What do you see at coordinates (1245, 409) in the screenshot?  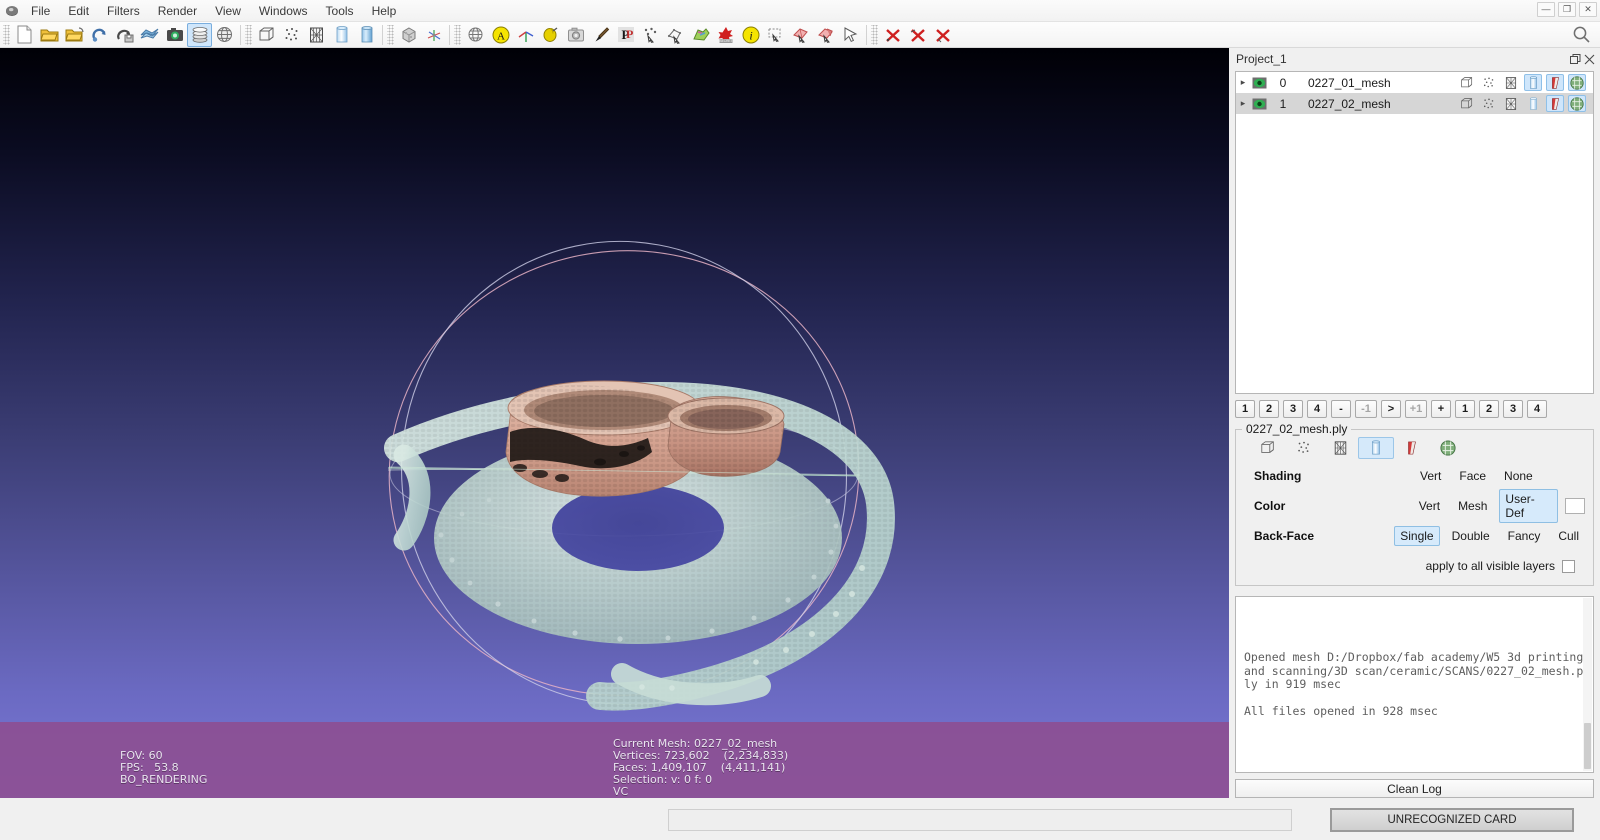 I see `view-button-1: 1` at bounding box center [1245, 409].